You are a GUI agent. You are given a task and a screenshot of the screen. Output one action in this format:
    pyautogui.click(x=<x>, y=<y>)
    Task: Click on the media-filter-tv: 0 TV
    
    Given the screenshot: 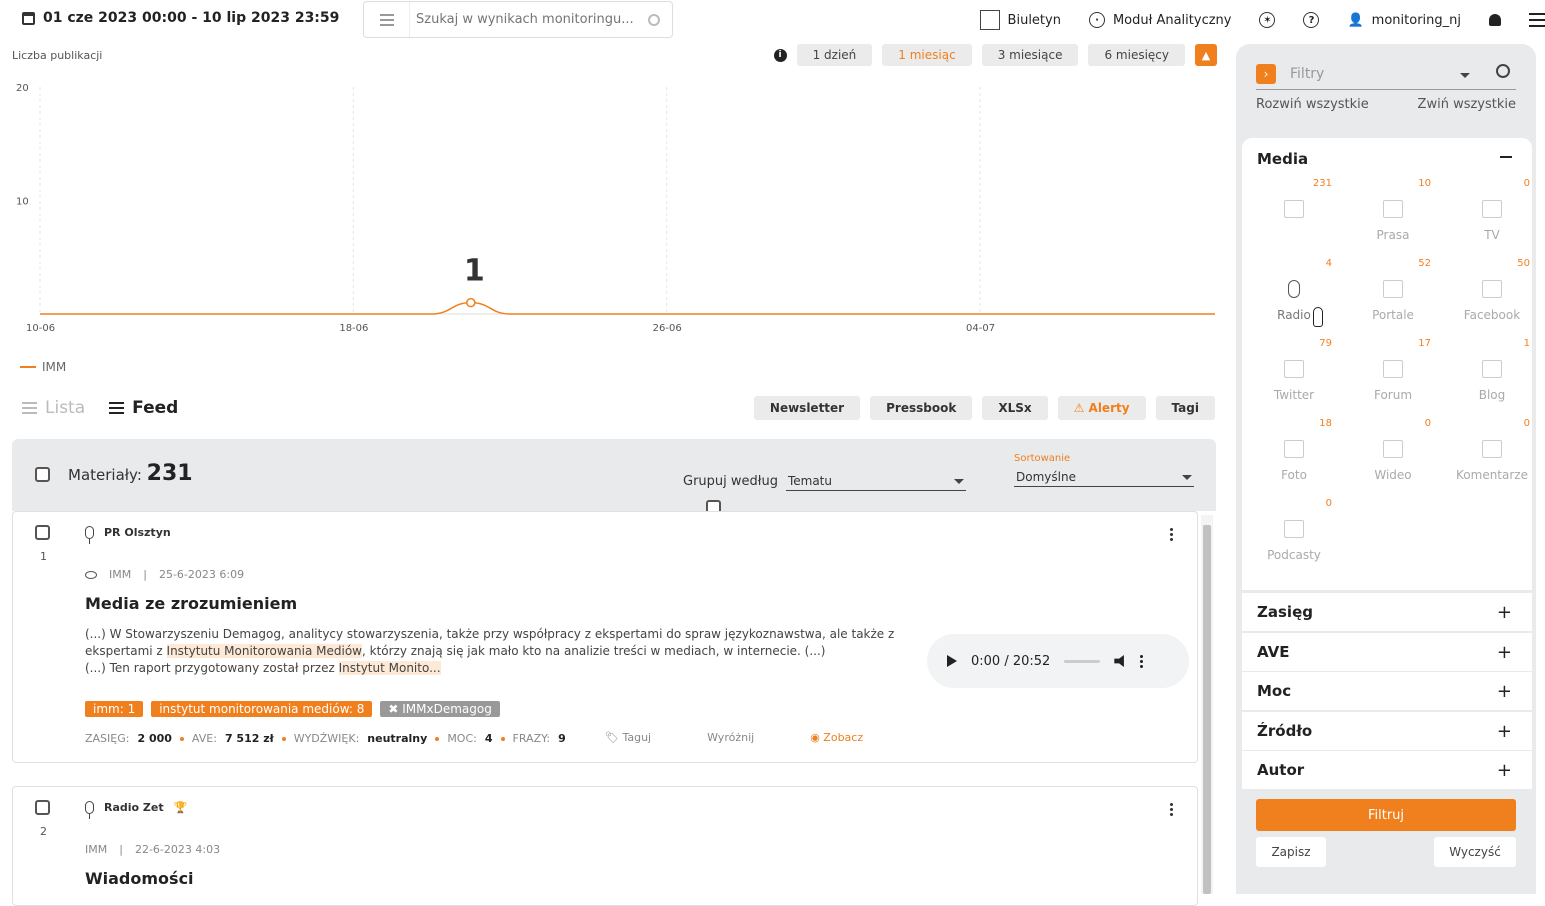 What is the action you would take?
    pyautogui.click(x=1492, y=218)
    